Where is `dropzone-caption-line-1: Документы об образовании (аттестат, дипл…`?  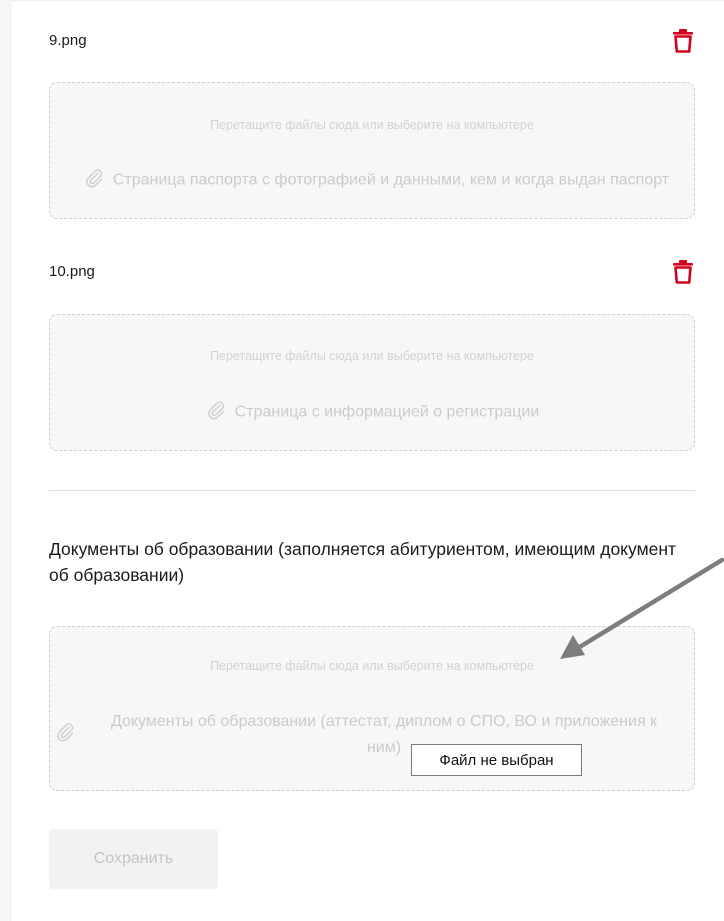
dropzone-caption-line-1: Документы об образовании (аттестат, дипл… is located at coordinates (384, 721).